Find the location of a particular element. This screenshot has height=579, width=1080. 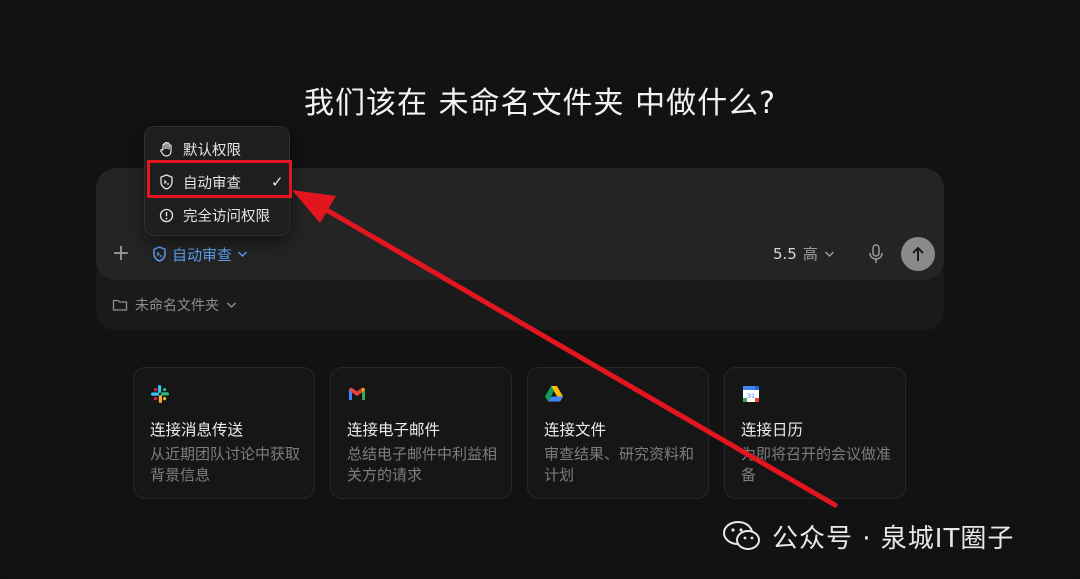

shield-terminal-icon is located at coordinates (159, 254).